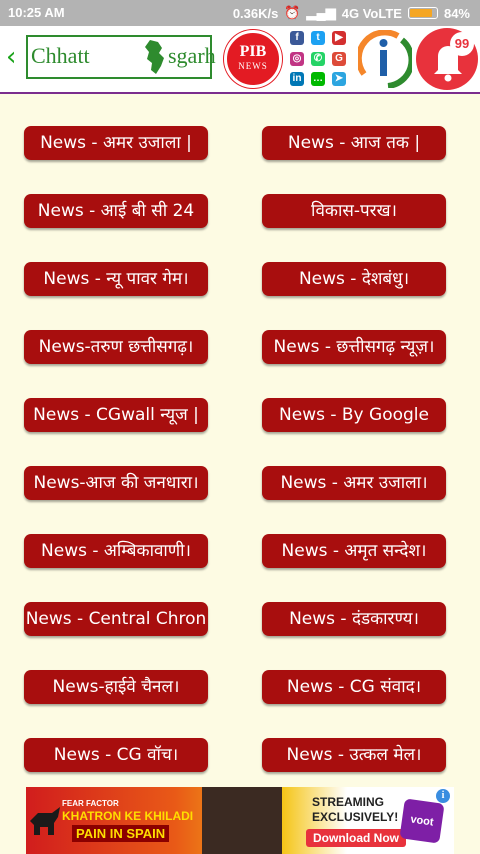 This screenshot has width=480, height=854. What do you see at coordinates (116, 143) in the screenshot?
I see `news-button: News - अमर उजाला |` at bounding box center [116, 143].